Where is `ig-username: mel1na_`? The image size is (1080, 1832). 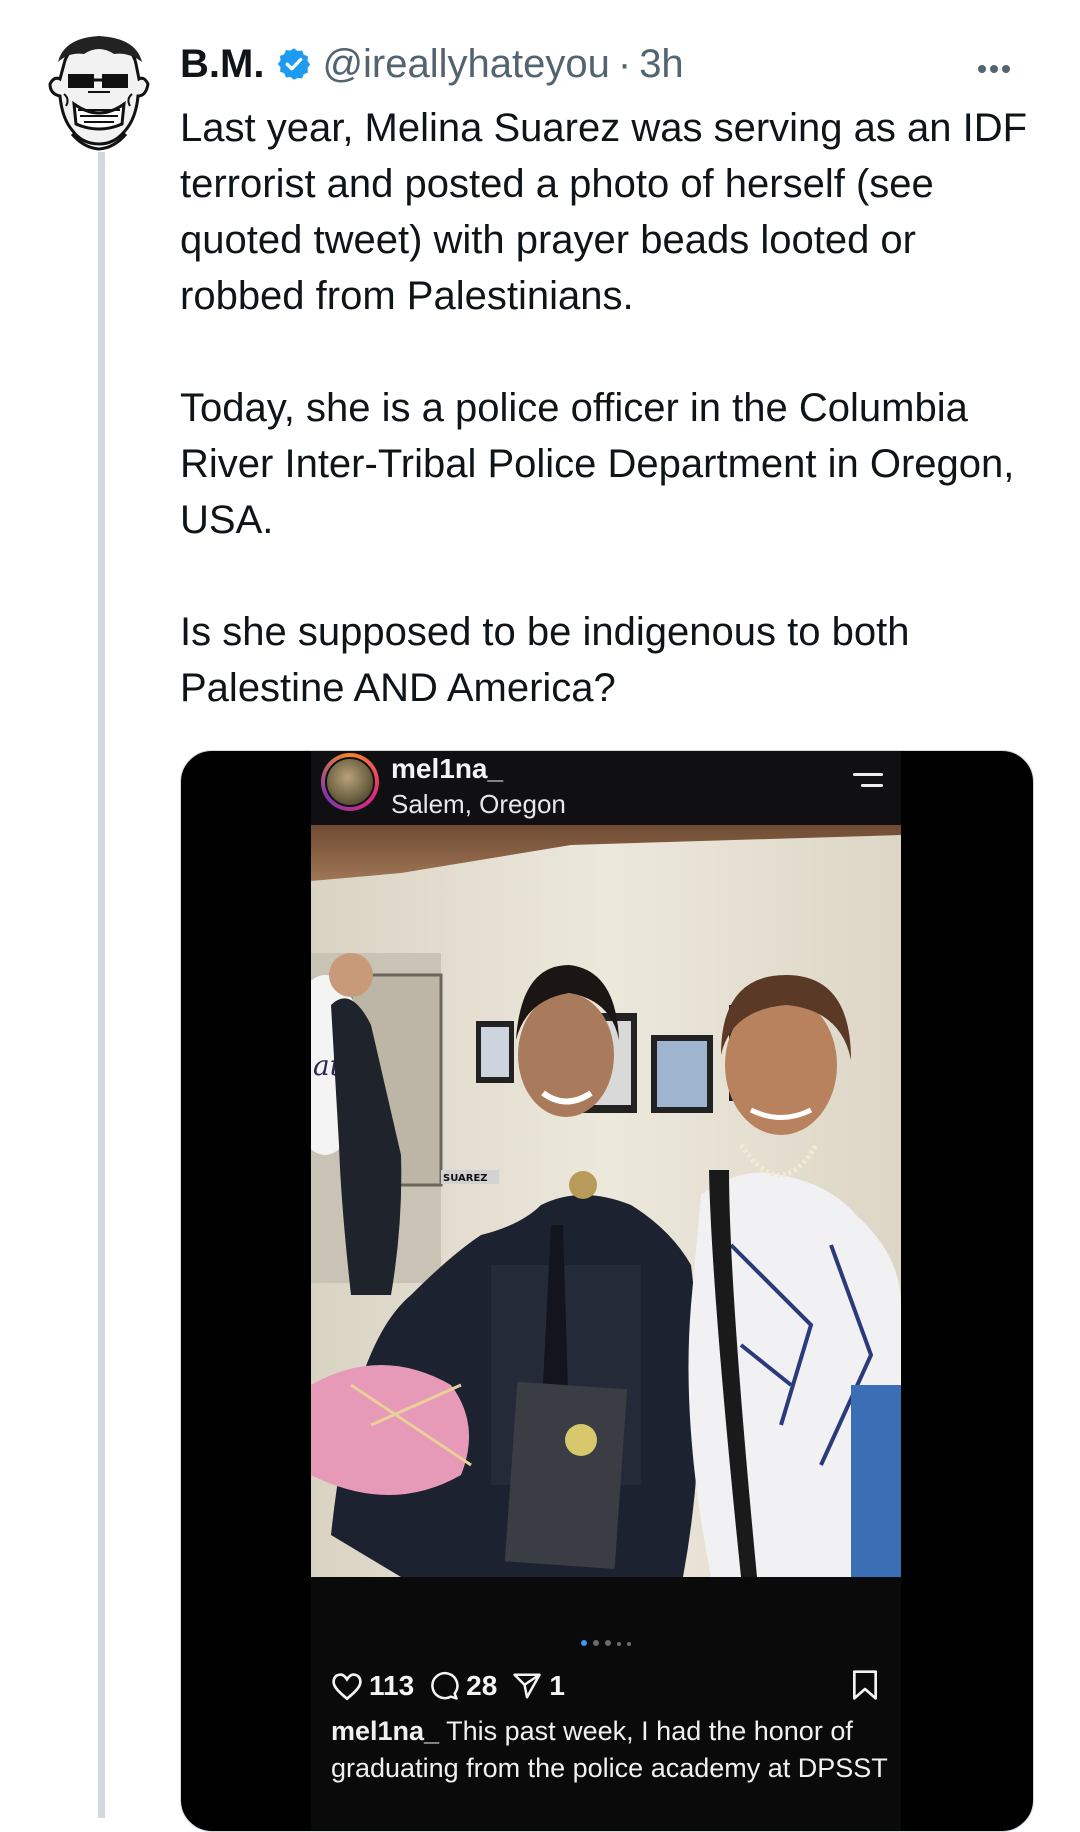 ig-username: mel1na_ is located at coordinates (447, 768).